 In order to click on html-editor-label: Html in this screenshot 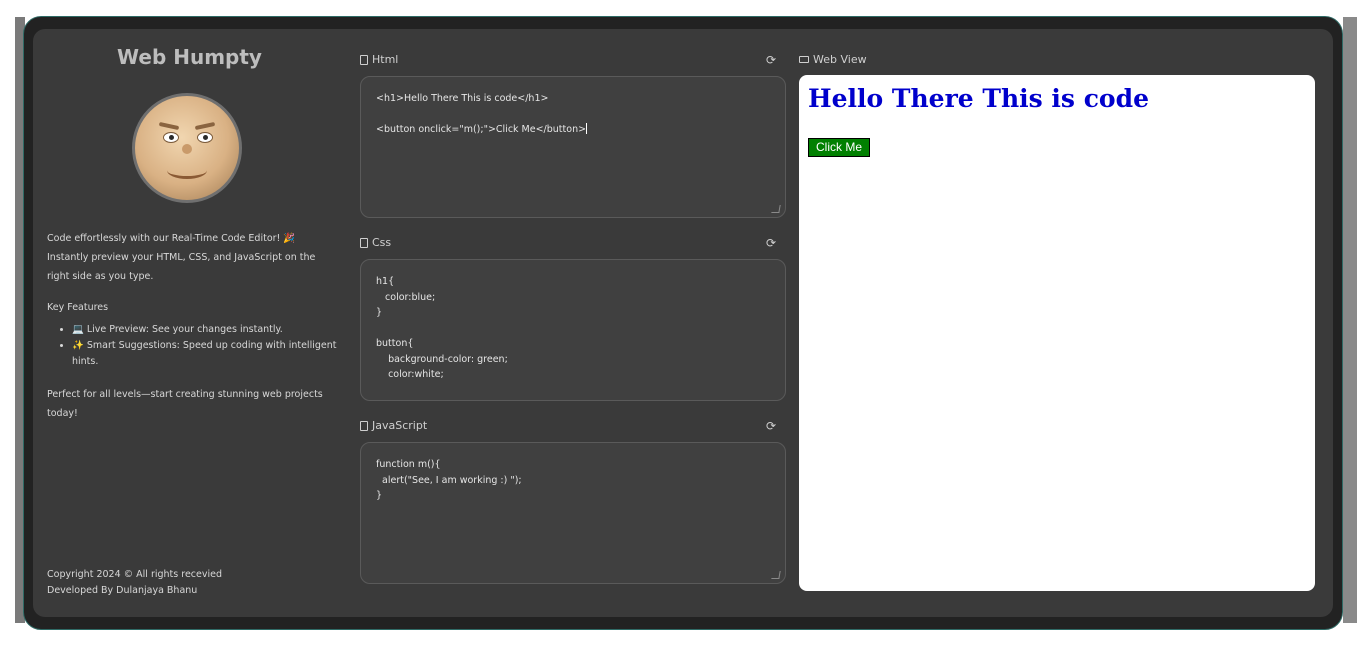, I will do `click(379, 59)`.